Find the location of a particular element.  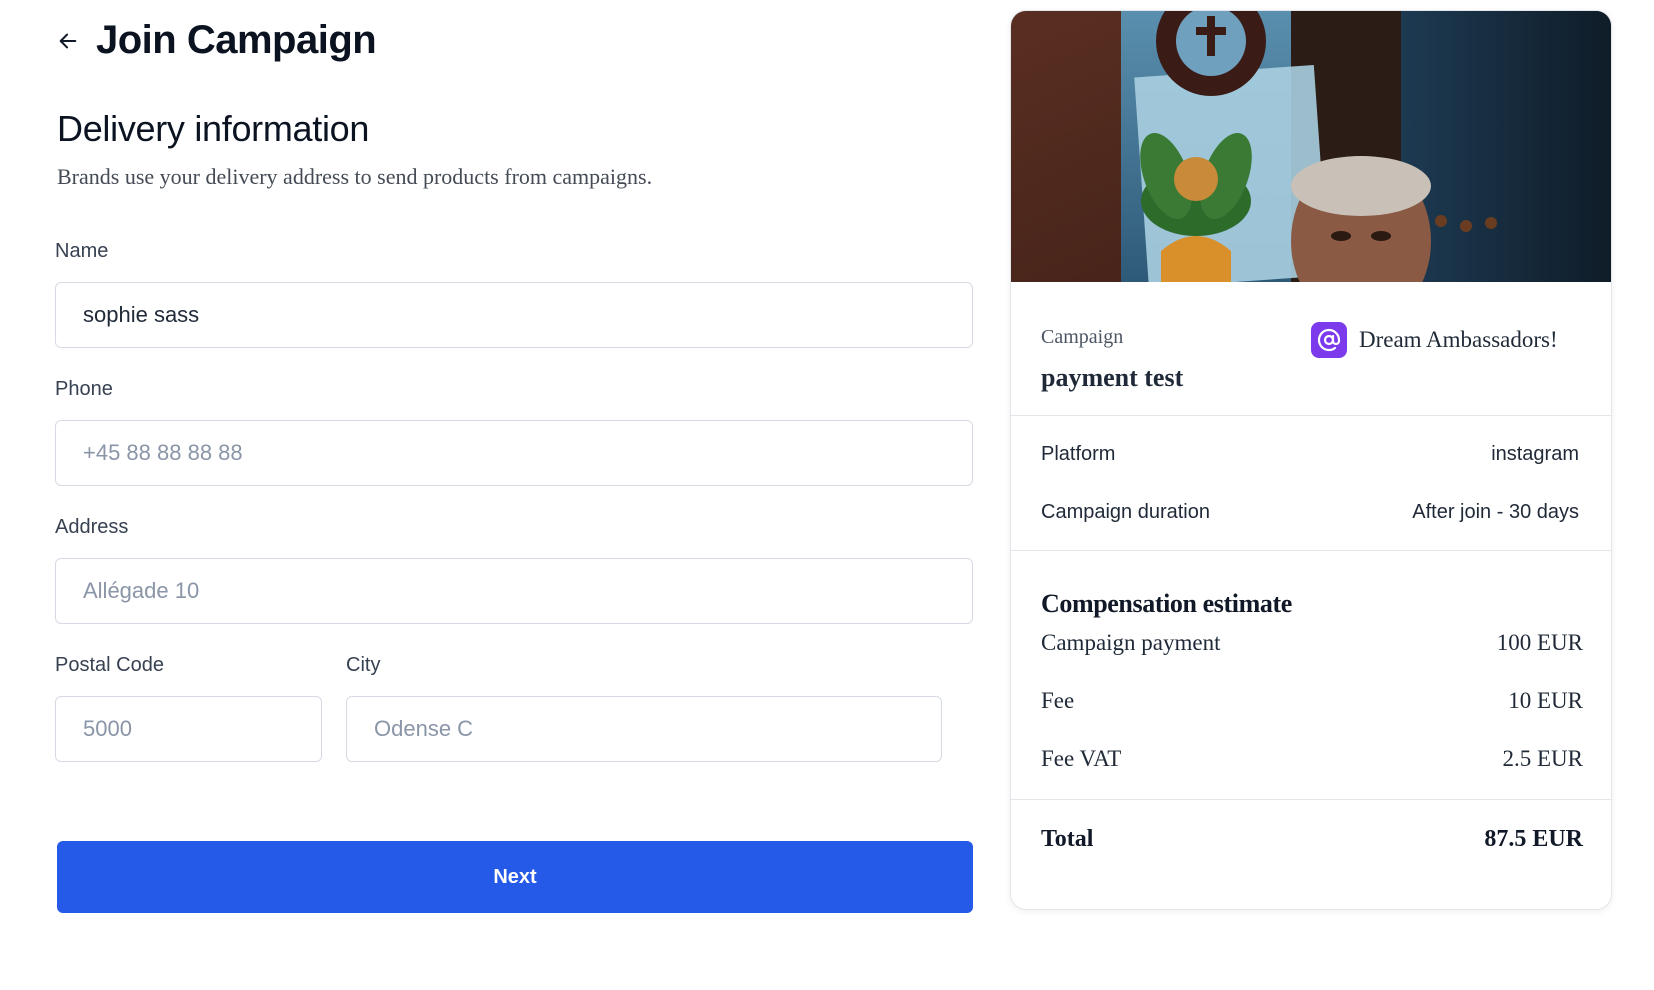

brand-name: Dream Ambassadors! is located at coordinates (1458, 339).